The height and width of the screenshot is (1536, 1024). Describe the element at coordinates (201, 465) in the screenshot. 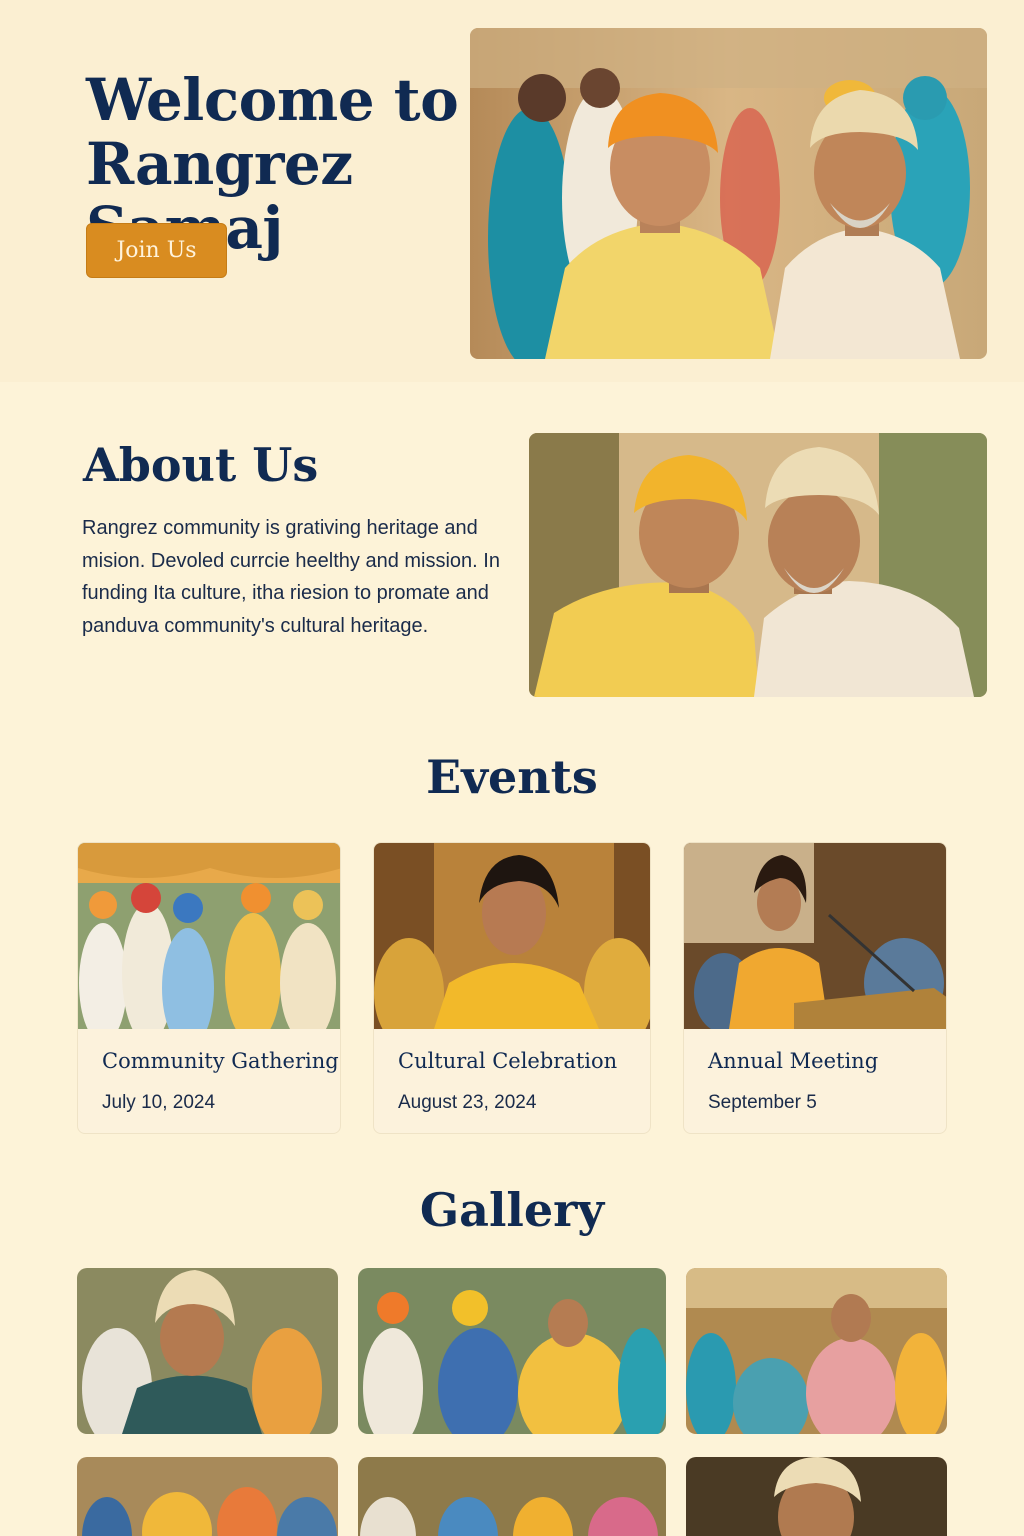

I see `about-title: About Us` at that location.